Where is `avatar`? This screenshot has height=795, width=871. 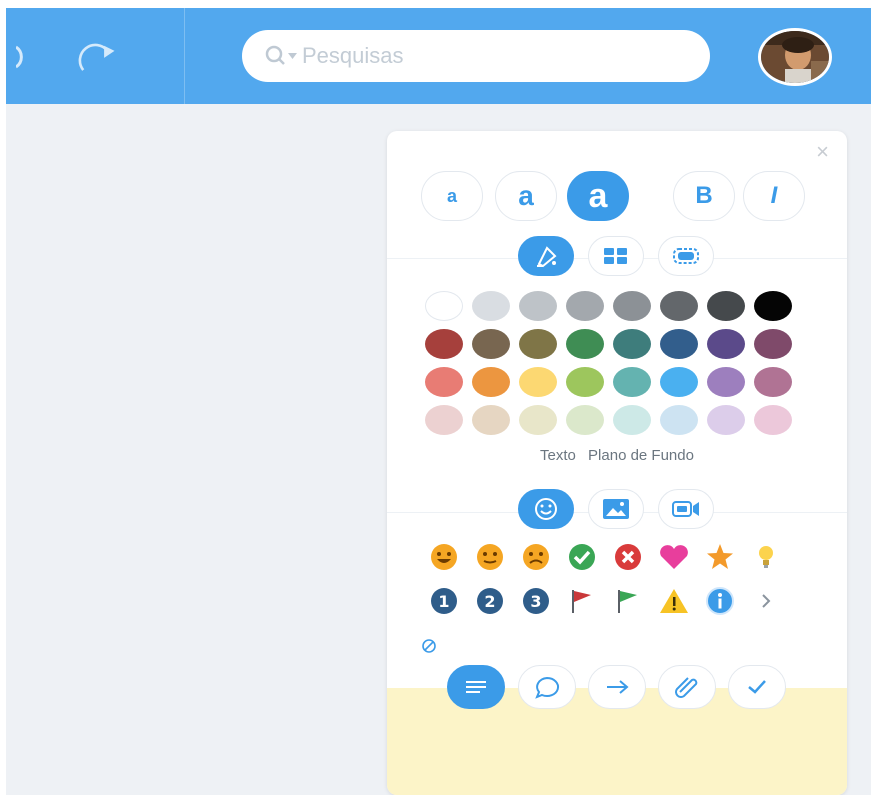 avatar is located at coordinates (795, 57).